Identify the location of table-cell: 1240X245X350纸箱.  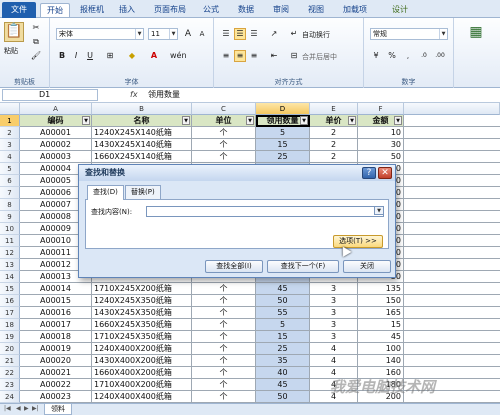
(142, 301).